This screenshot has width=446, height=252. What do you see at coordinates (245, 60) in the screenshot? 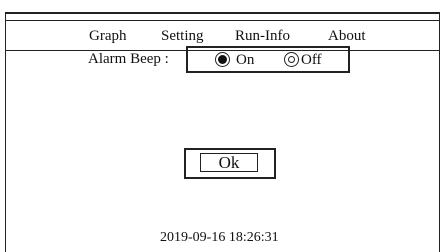
I see `alarm-beep-on-label: On` at bounding box center [245, 60].